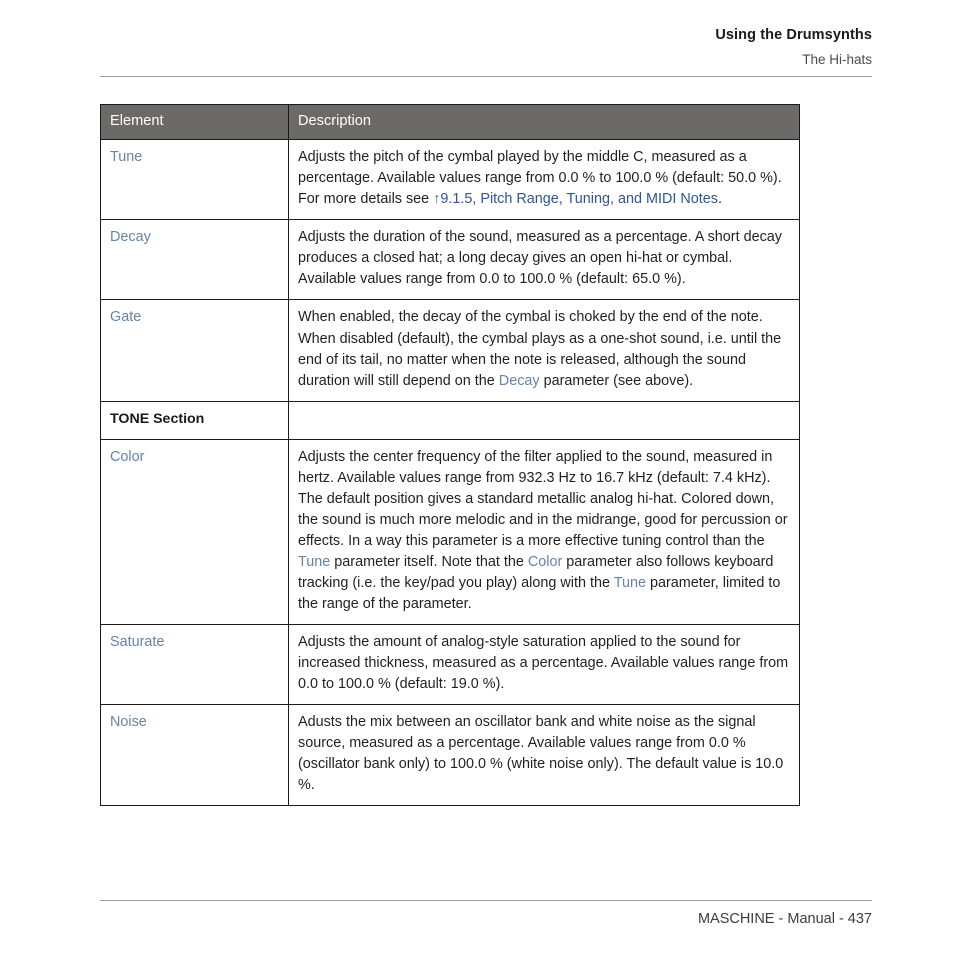 The image size is (954, 954). What do you see at coordinates (486, 900) in the screenshot?
I see `footer-divider` at bounding box center [486, 900].